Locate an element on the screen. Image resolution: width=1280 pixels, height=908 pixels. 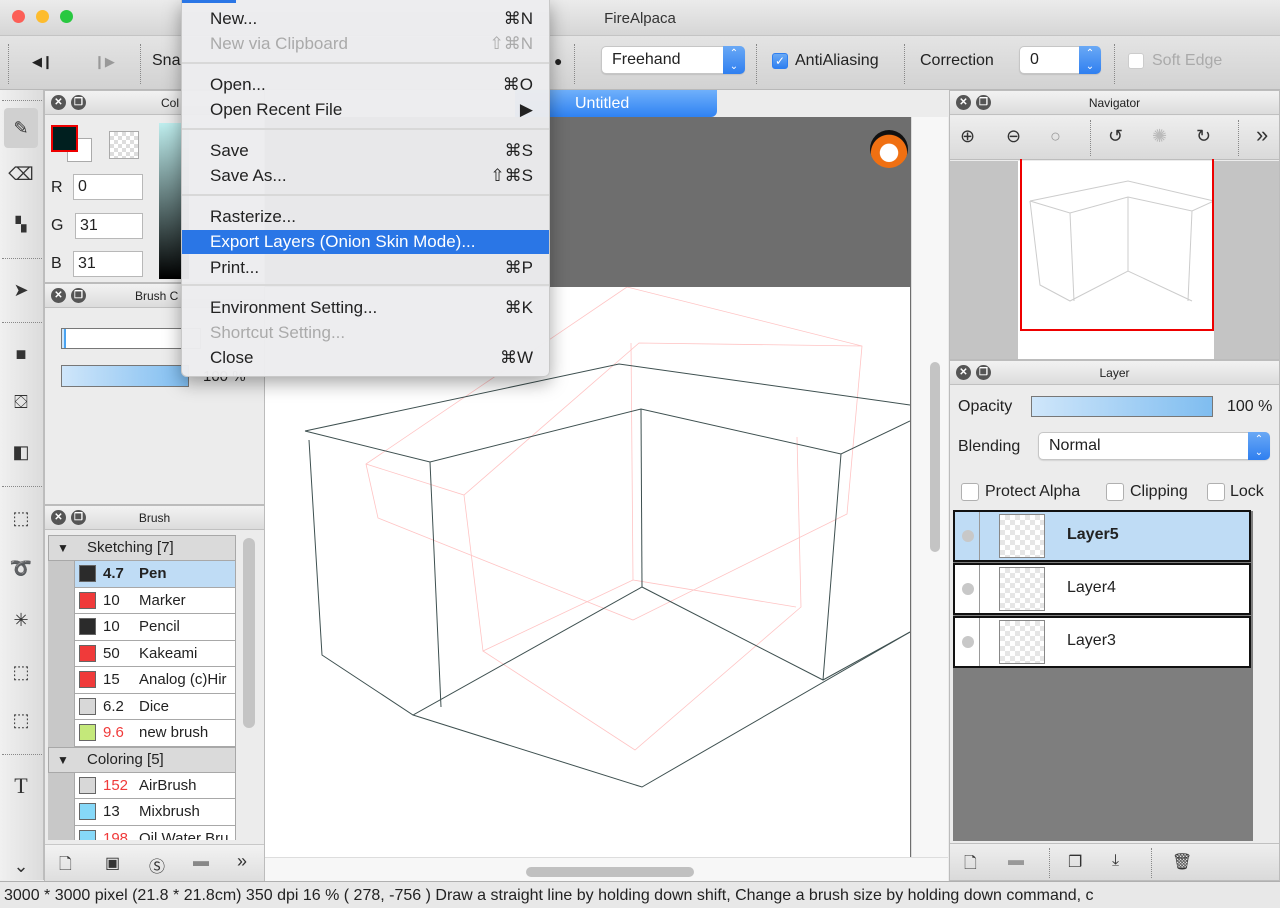
brush-item: 9.6 new brush is located at coordinates (155, 733).